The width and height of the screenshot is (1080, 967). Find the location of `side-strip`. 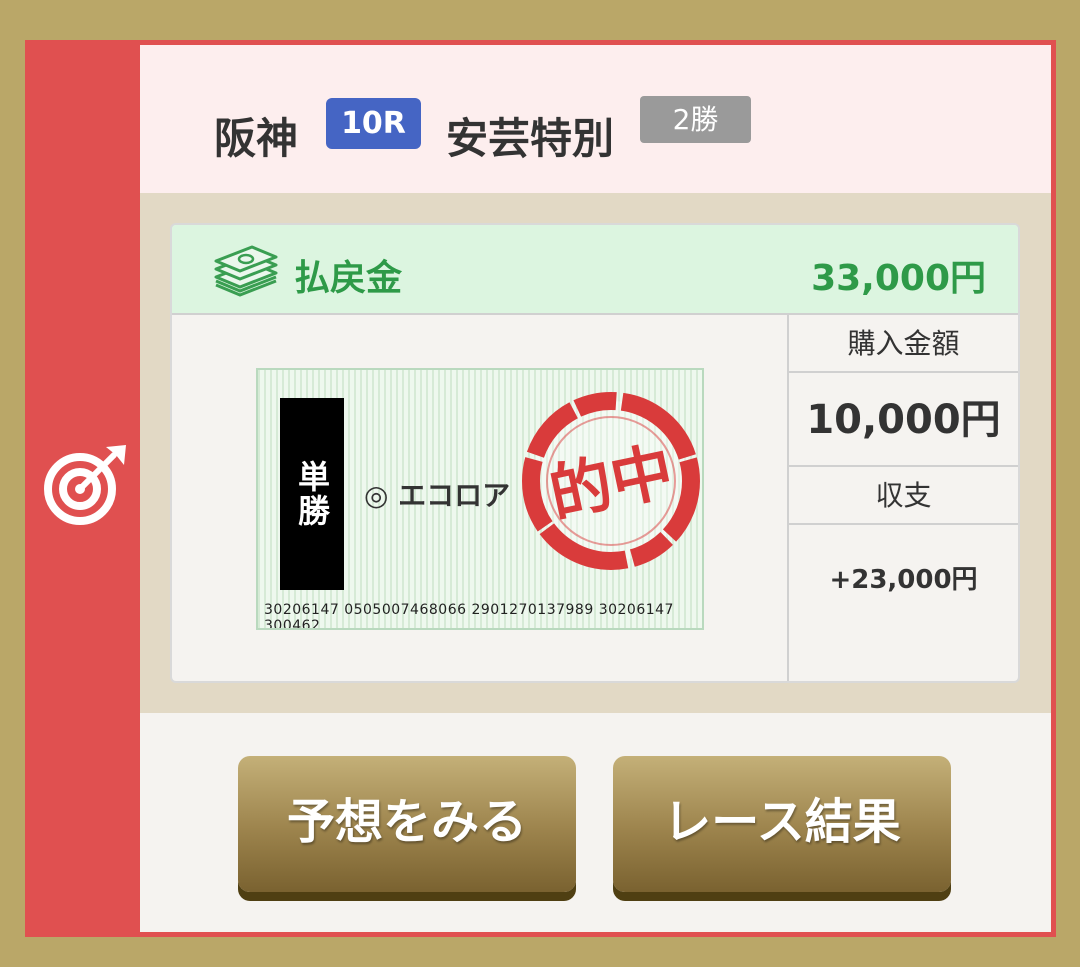

side-strip is located at coordinates (85, 488).